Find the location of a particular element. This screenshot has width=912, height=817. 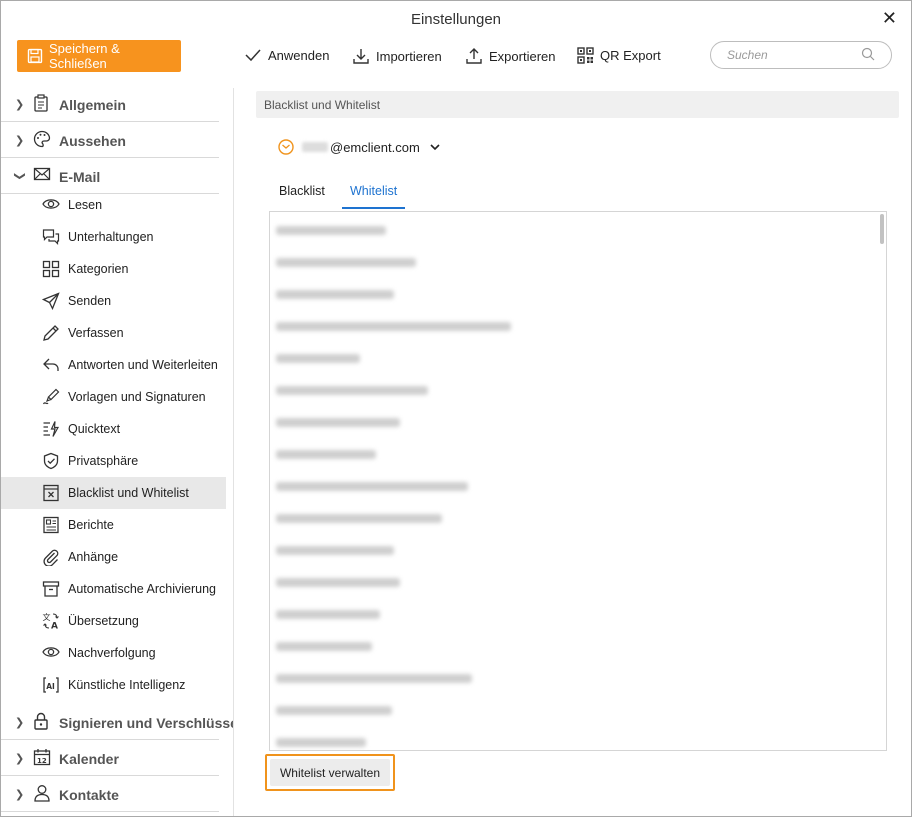

qr-export-button: QR Export is located at coordinates (619, 55).